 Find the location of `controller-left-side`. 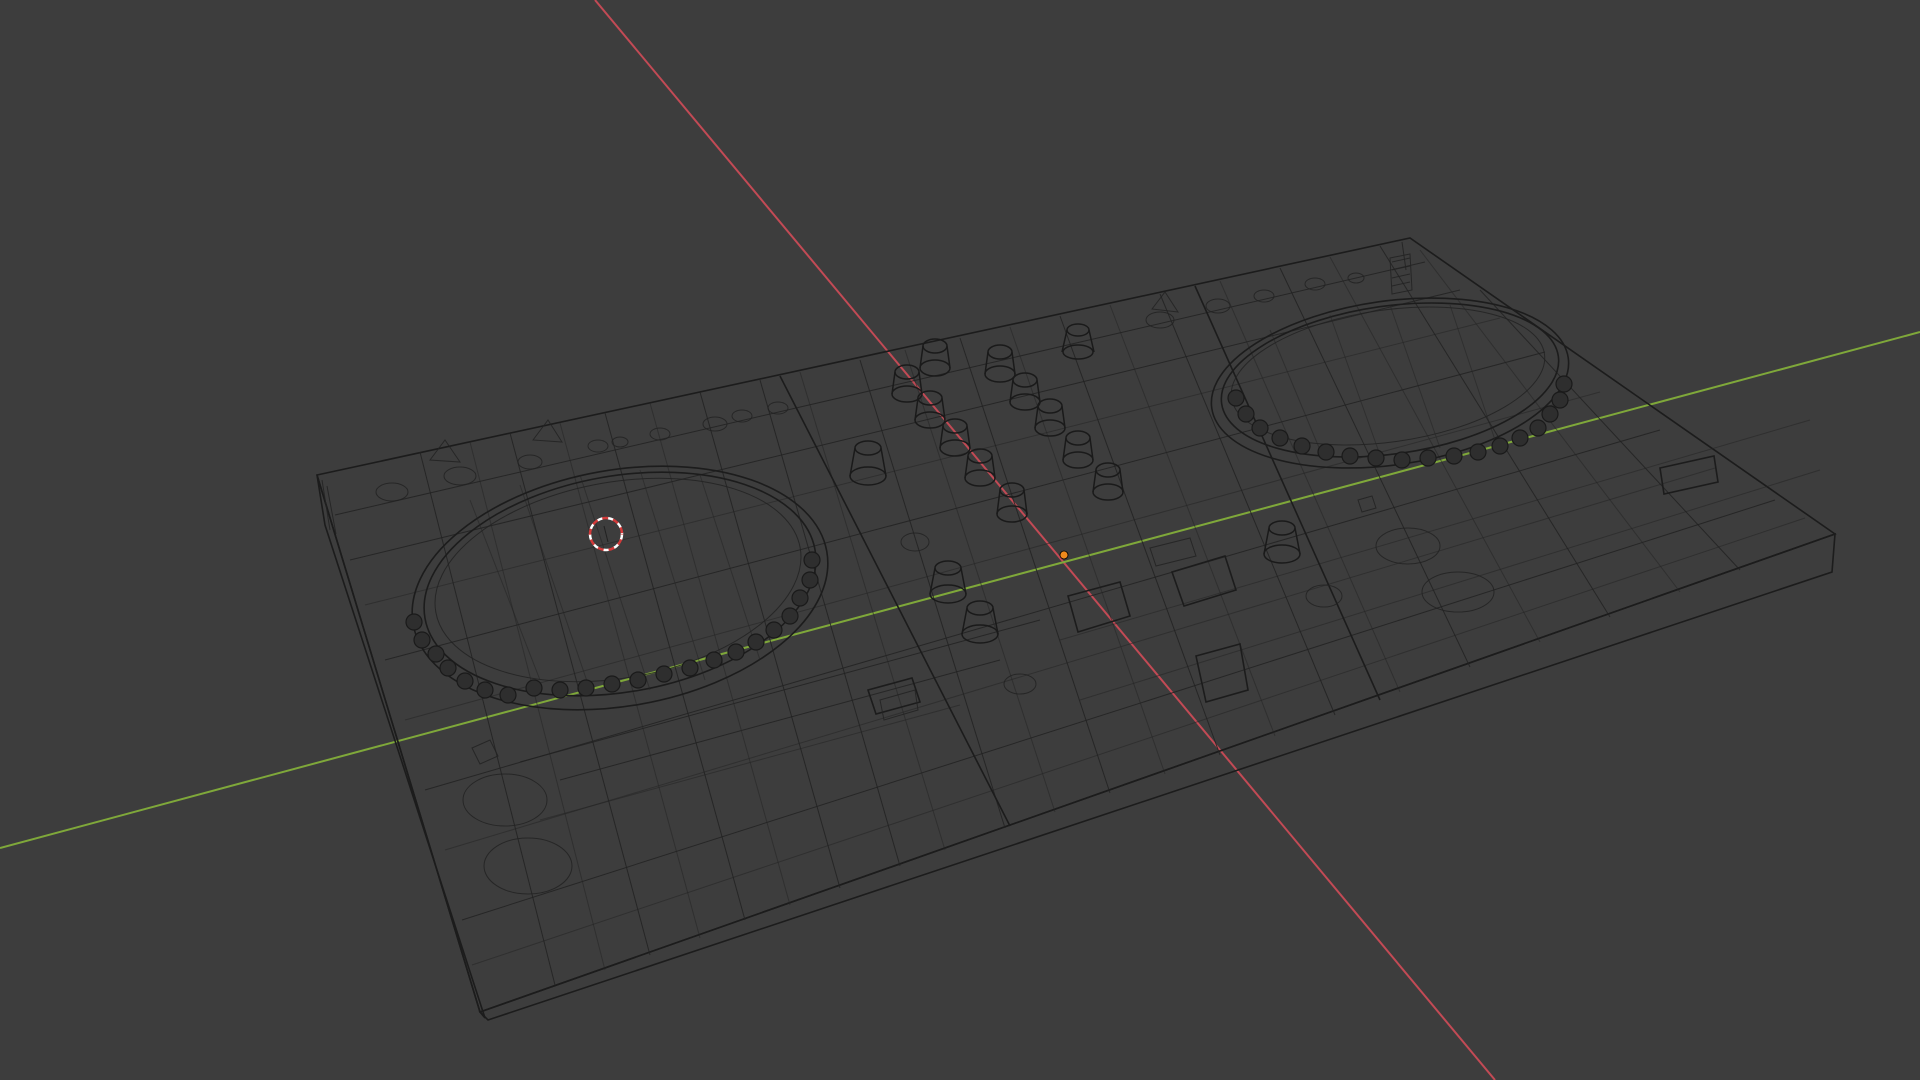

controller-left-side is located at coordinates (401, 746).